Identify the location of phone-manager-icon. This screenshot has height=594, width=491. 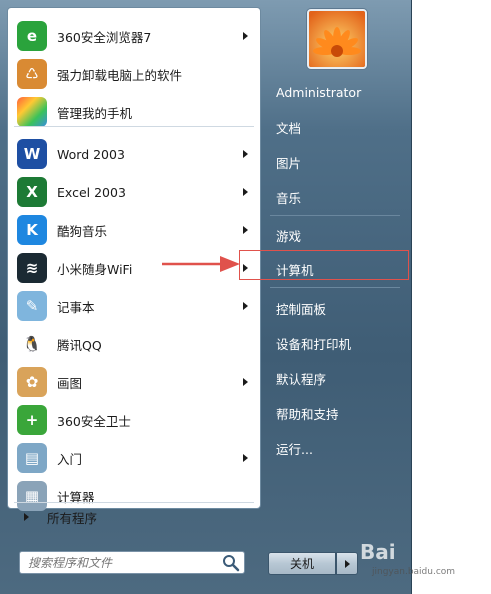
(32, 112).